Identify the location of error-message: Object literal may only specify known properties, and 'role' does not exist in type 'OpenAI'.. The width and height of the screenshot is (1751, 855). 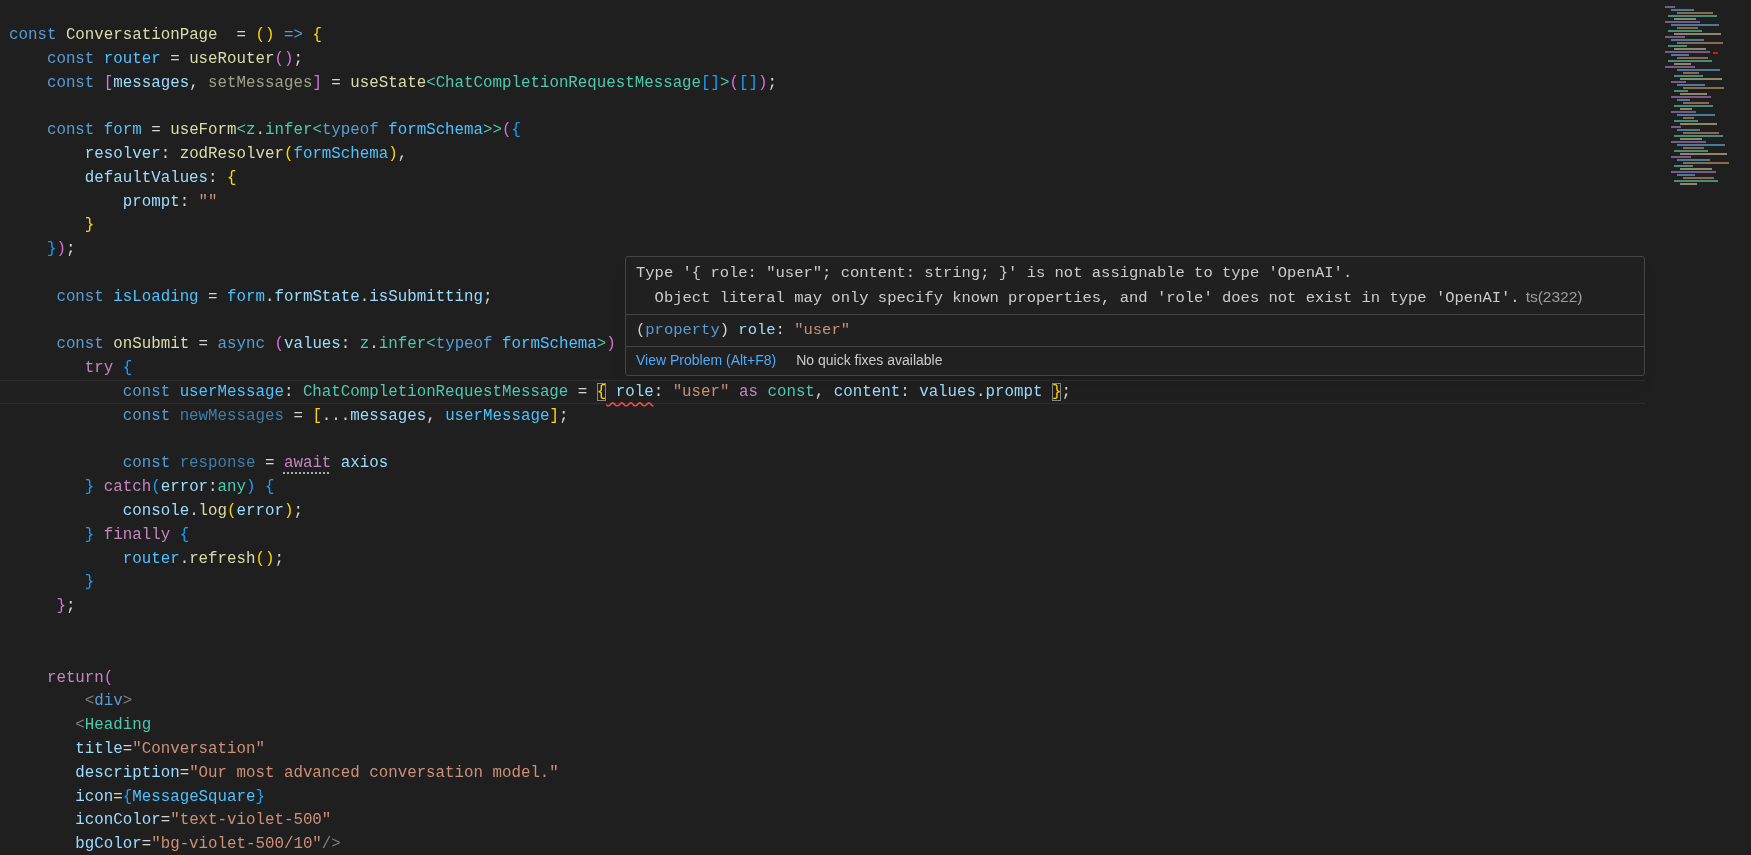
(1086, 298).